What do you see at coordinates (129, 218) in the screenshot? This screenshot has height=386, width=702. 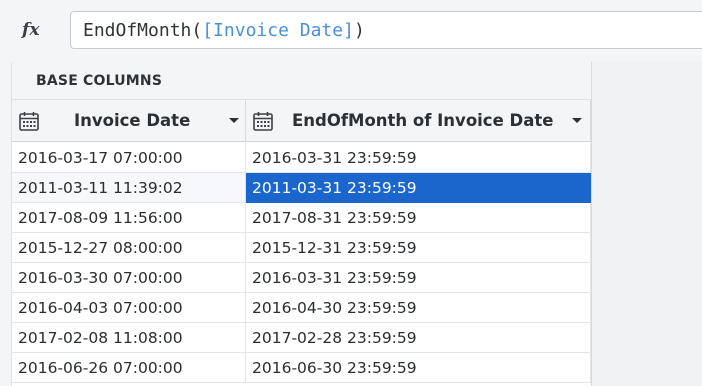 I see `cell-invoice-date: 2017-08-09 11:56:00` at bounding box center [129, 218].